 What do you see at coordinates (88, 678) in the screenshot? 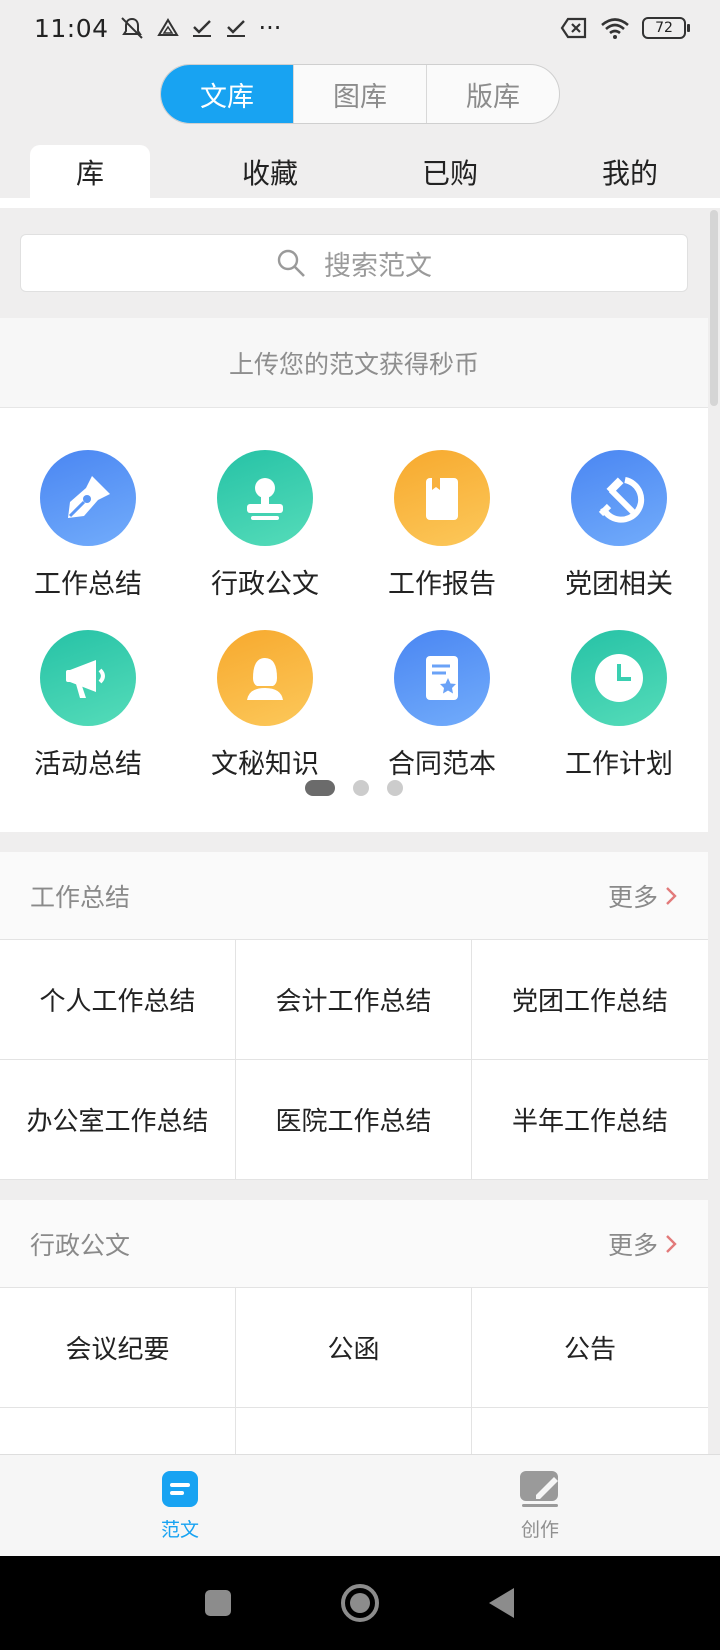
I see `megaphone-icon` at bounding box center [88, 678].